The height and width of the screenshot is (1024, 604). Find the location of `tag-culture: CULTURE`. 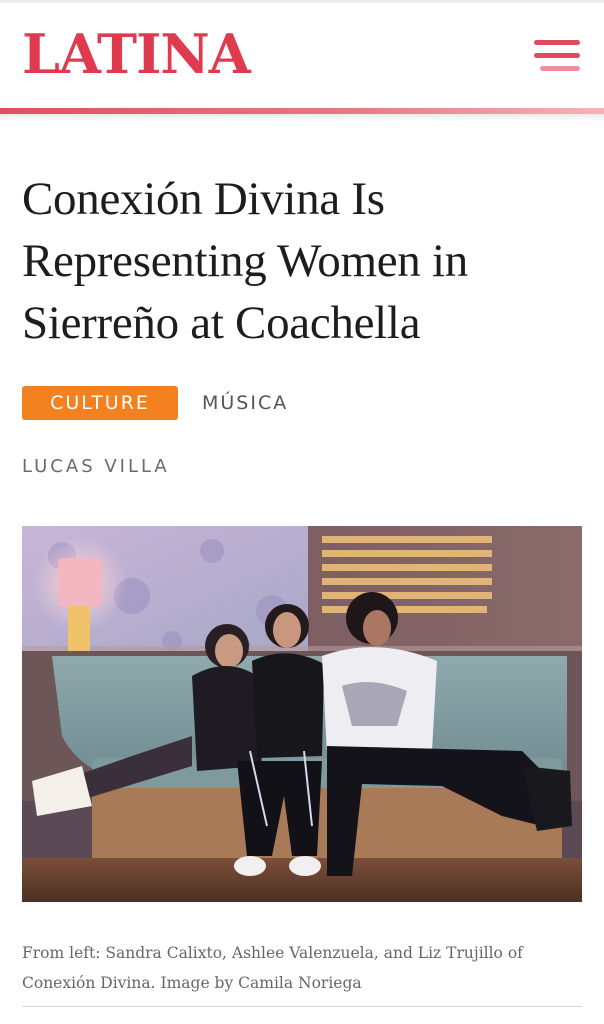

tag-culture: CULTURE is located at coordinates (100, 403).